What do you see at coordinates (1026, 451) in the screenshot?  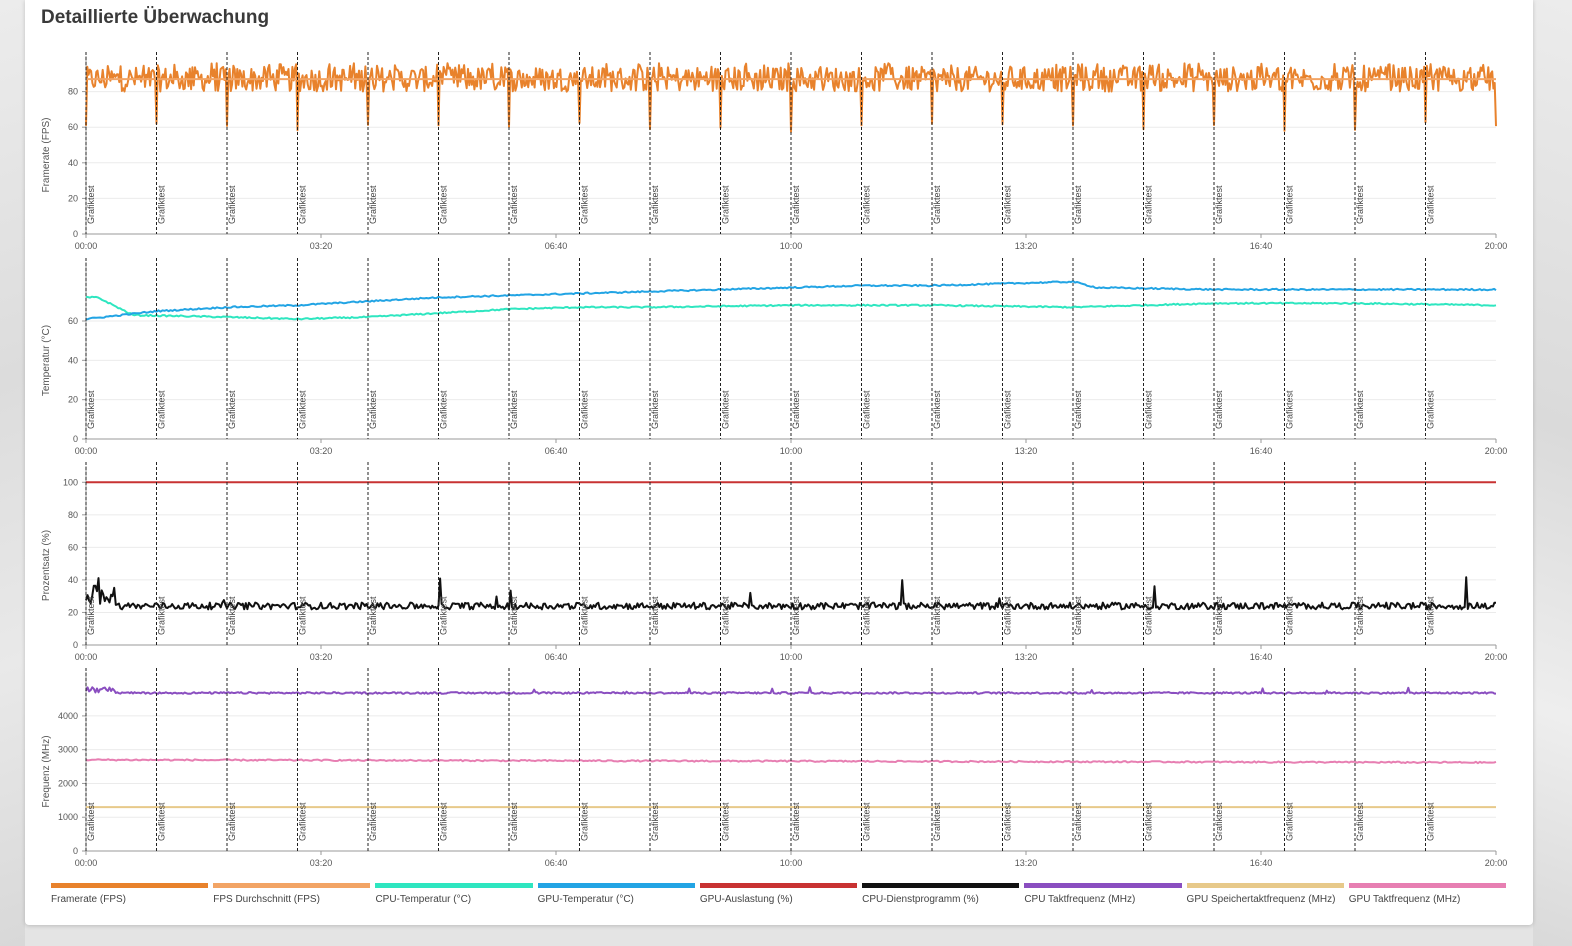 I see `x-tick-label: 13:20` at bounding box center [1026, 451].